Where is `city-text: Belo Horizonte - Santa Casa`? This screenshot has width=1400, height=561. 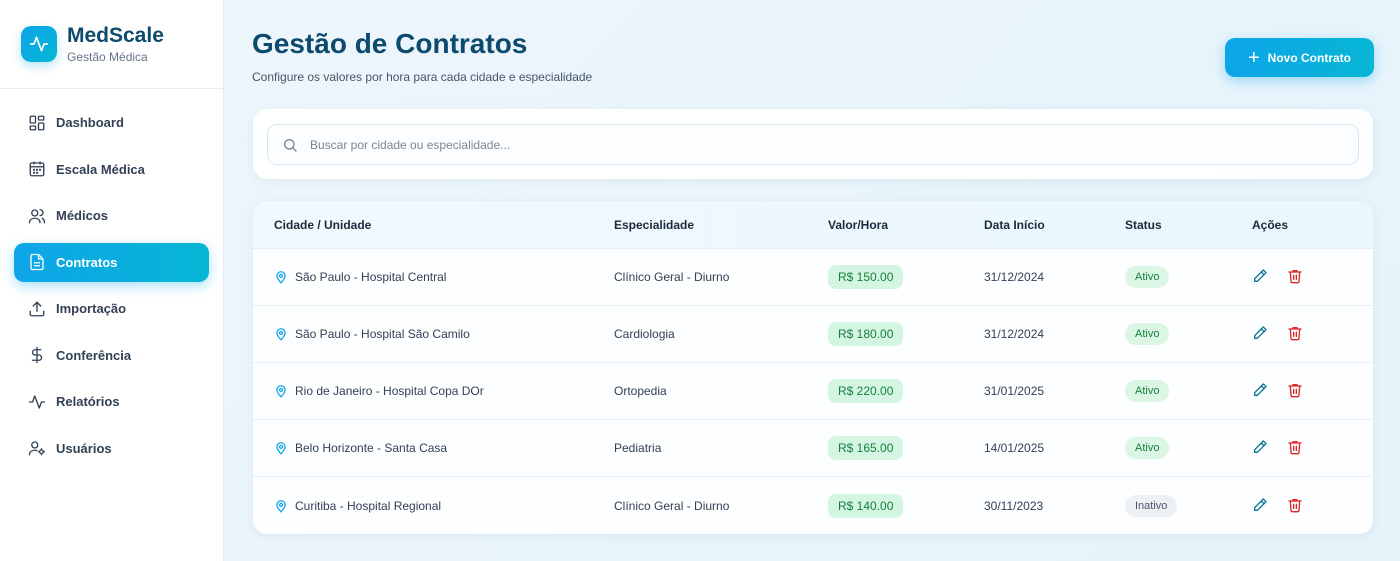 city-text: Belo Horizonte - Santa Casa is located at coordinates (371, 448).